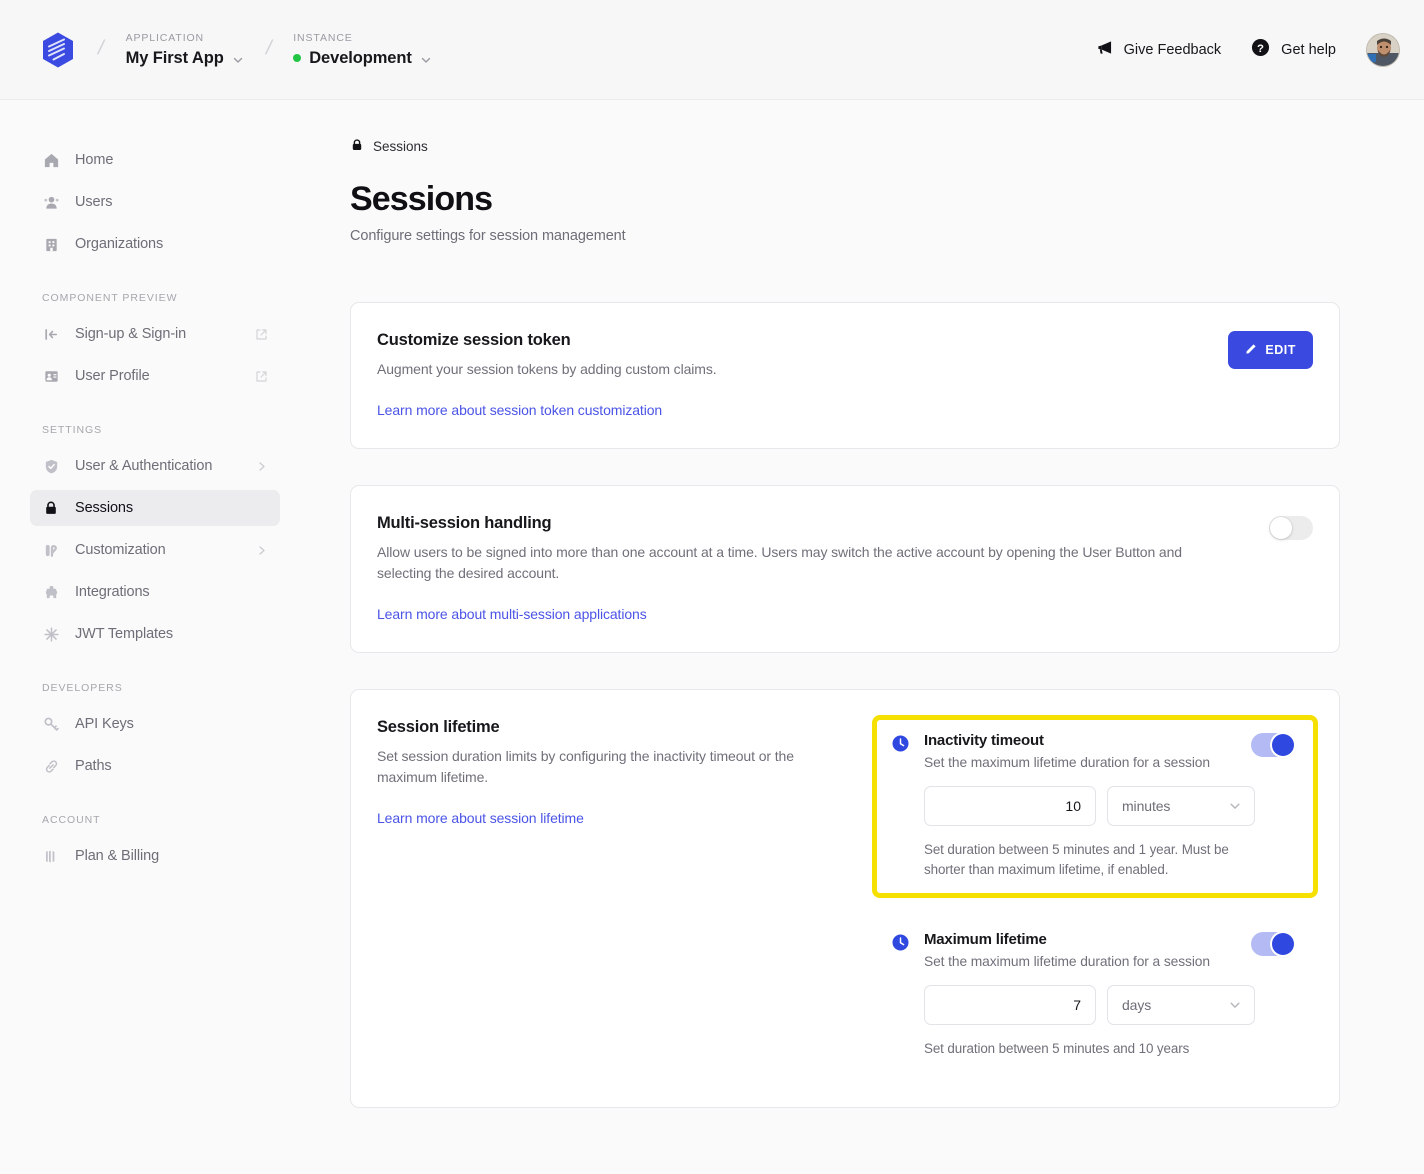 This screenshot has width=1424, height=1174. I want to click on shield-icon, so click(51, 466).